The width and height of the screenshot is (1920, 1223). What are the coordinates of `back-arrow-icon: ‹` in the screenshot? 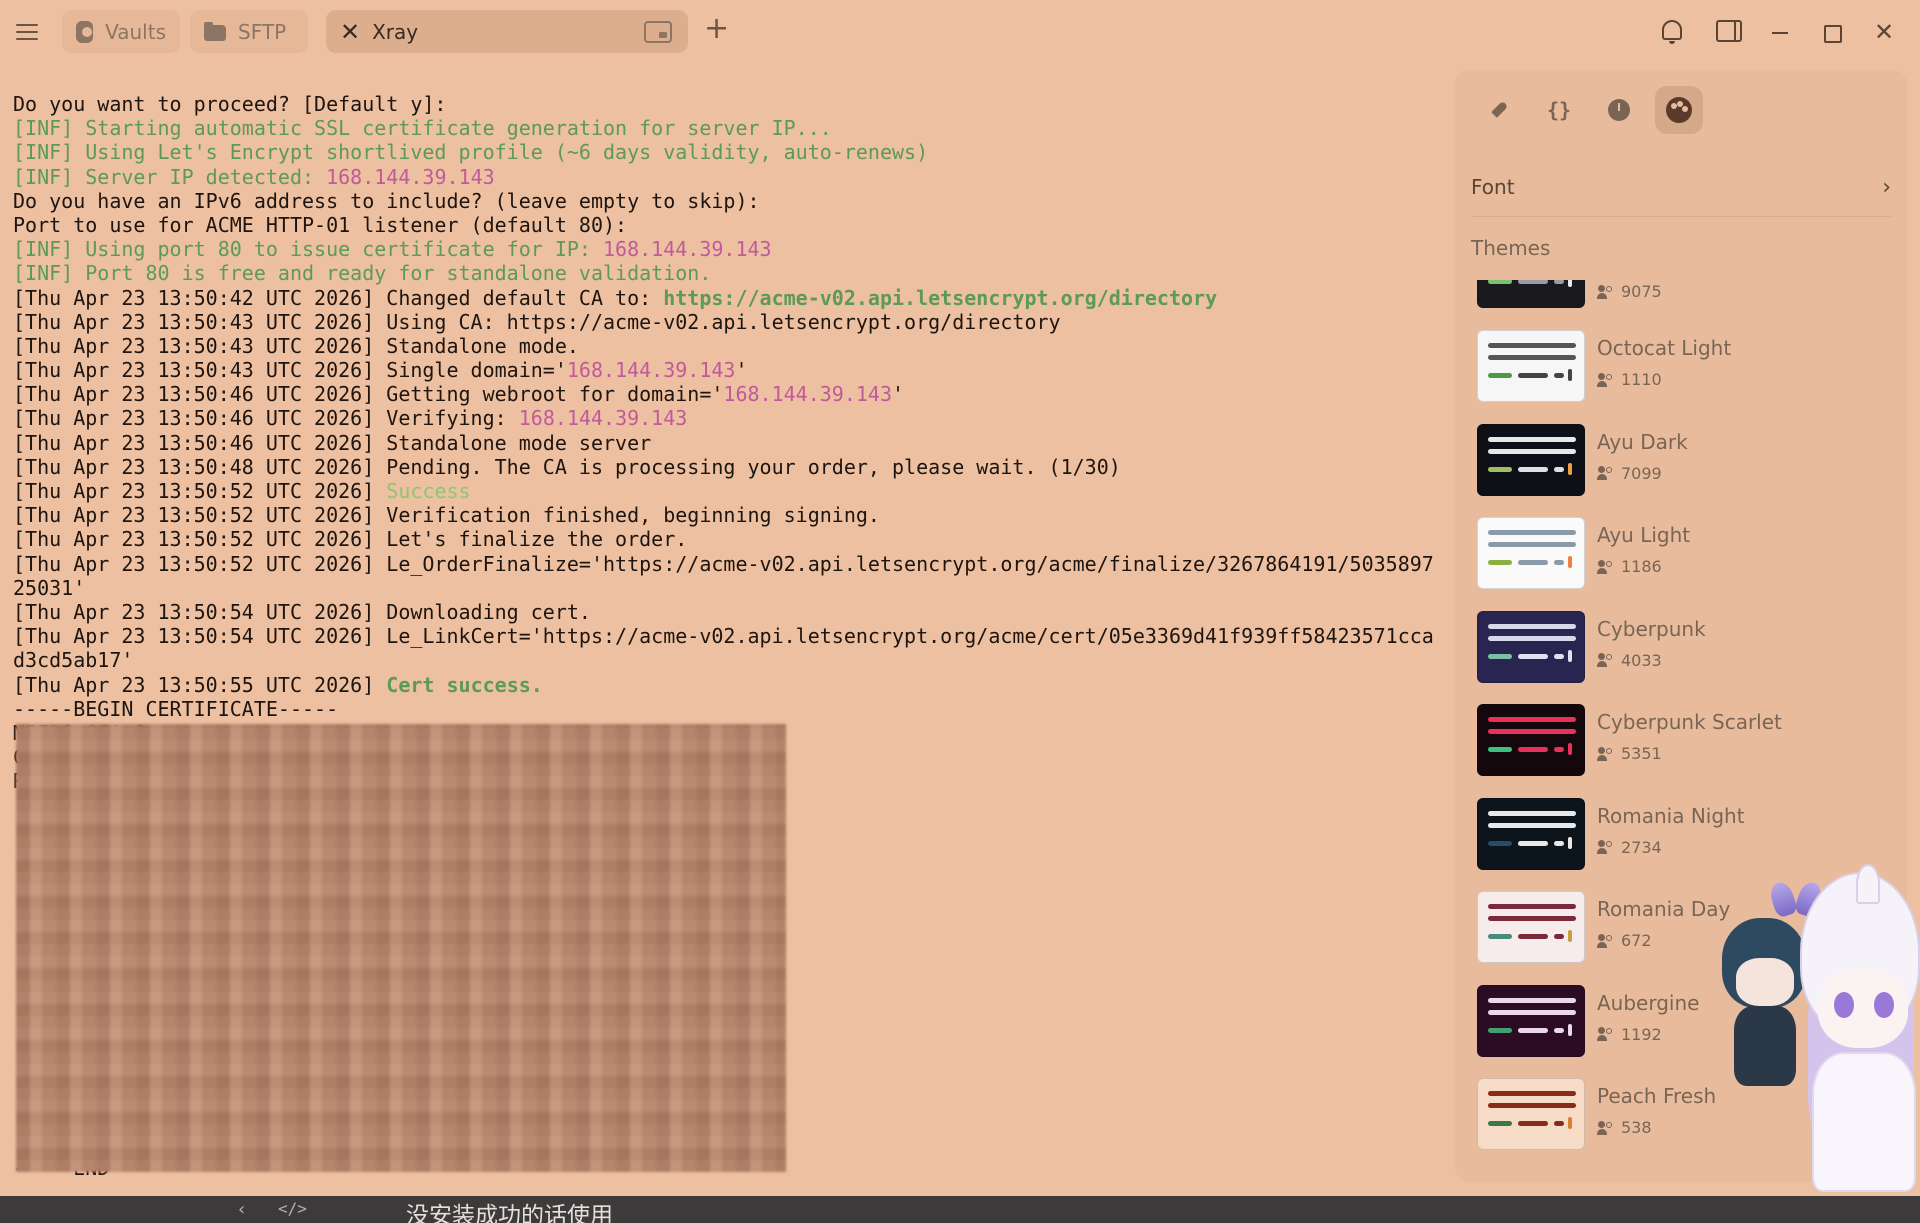 It's located at (241, 1209).